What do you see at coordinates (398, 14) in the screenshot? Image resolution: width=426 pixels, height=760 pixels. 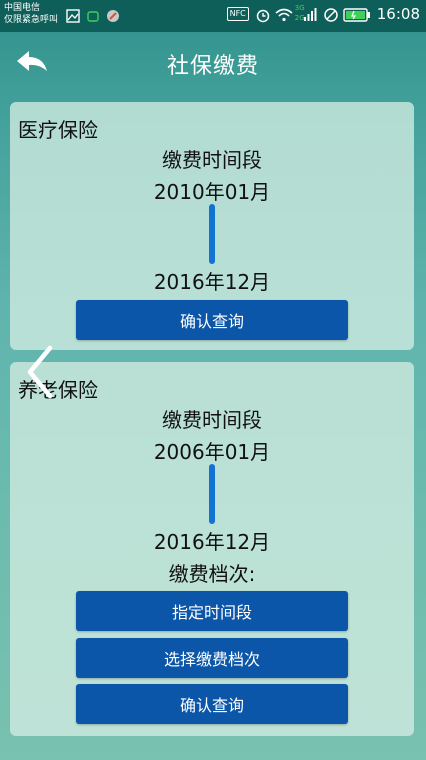 I see `clock-time: 16:08` at bounding box center [398, 14].